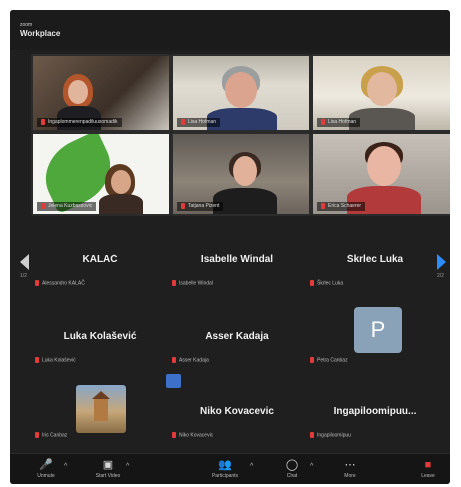 This screenshot has width=461, height=487. What do you see at coordinates (59, 360) in the screenshot?
I see `participant-label: Luka Kolašević` at bounding box center [59, 360].